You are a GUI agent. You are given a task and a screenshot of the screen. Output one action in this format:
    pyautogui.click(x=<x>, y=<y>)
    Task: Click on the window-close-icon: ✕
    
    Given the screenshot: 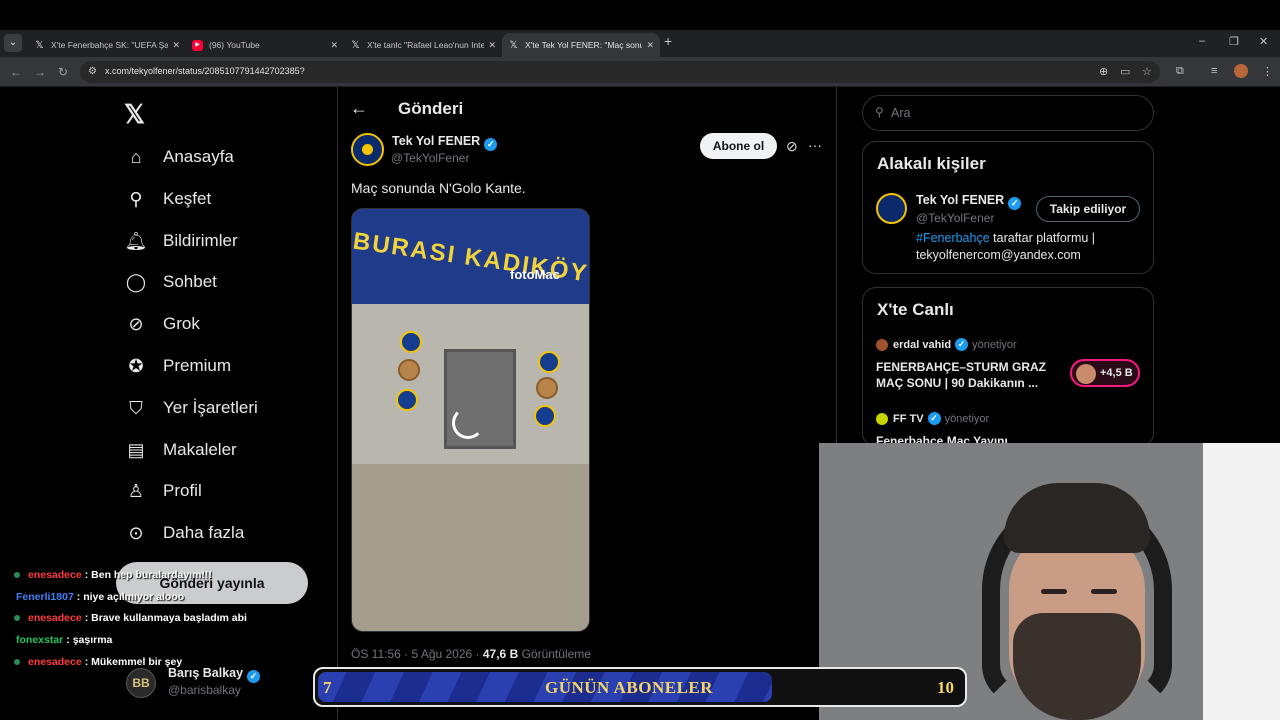 What is the action you would take?
    pyautogui.click(x=1263, y=41)
    